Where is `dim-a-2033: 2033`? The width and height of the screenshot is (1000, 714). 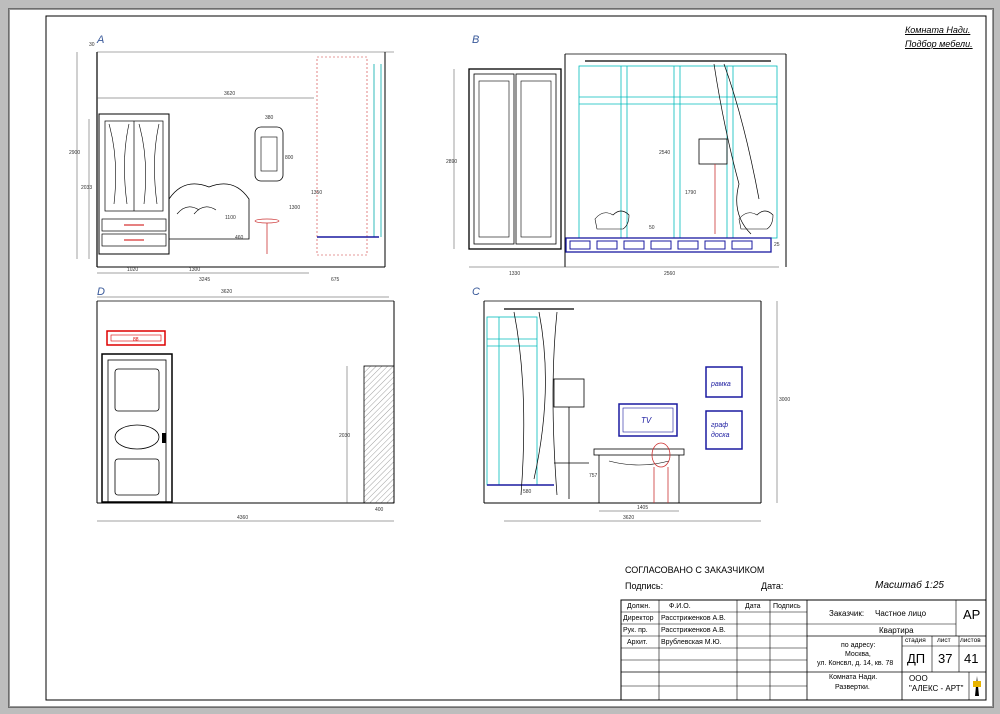 dim-a-2033: 2033 is located at coordinates (86, 188).